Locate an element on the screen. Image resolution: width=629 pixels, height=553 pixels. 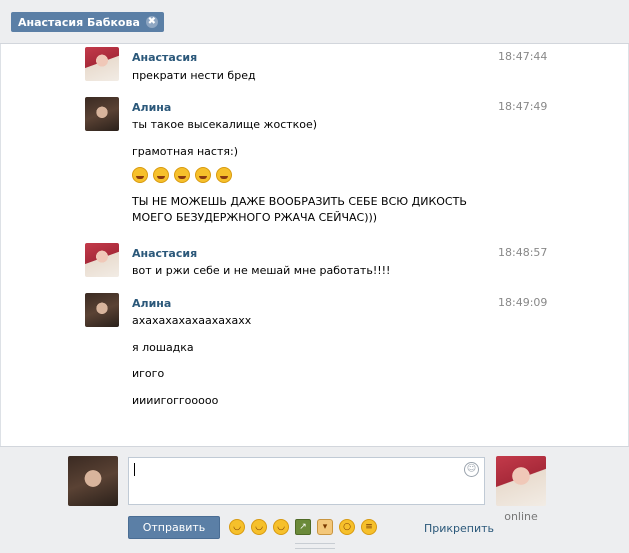
message-text: я лошадка is located at coordinates (163, 347).